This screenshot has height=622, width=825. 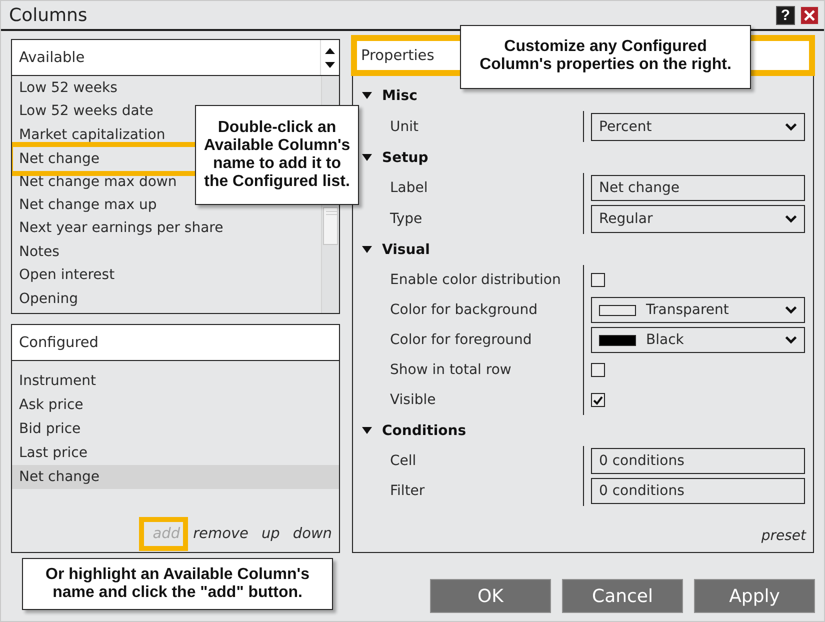 I want to click on category-label: Visual, so click(x=406, y=250).